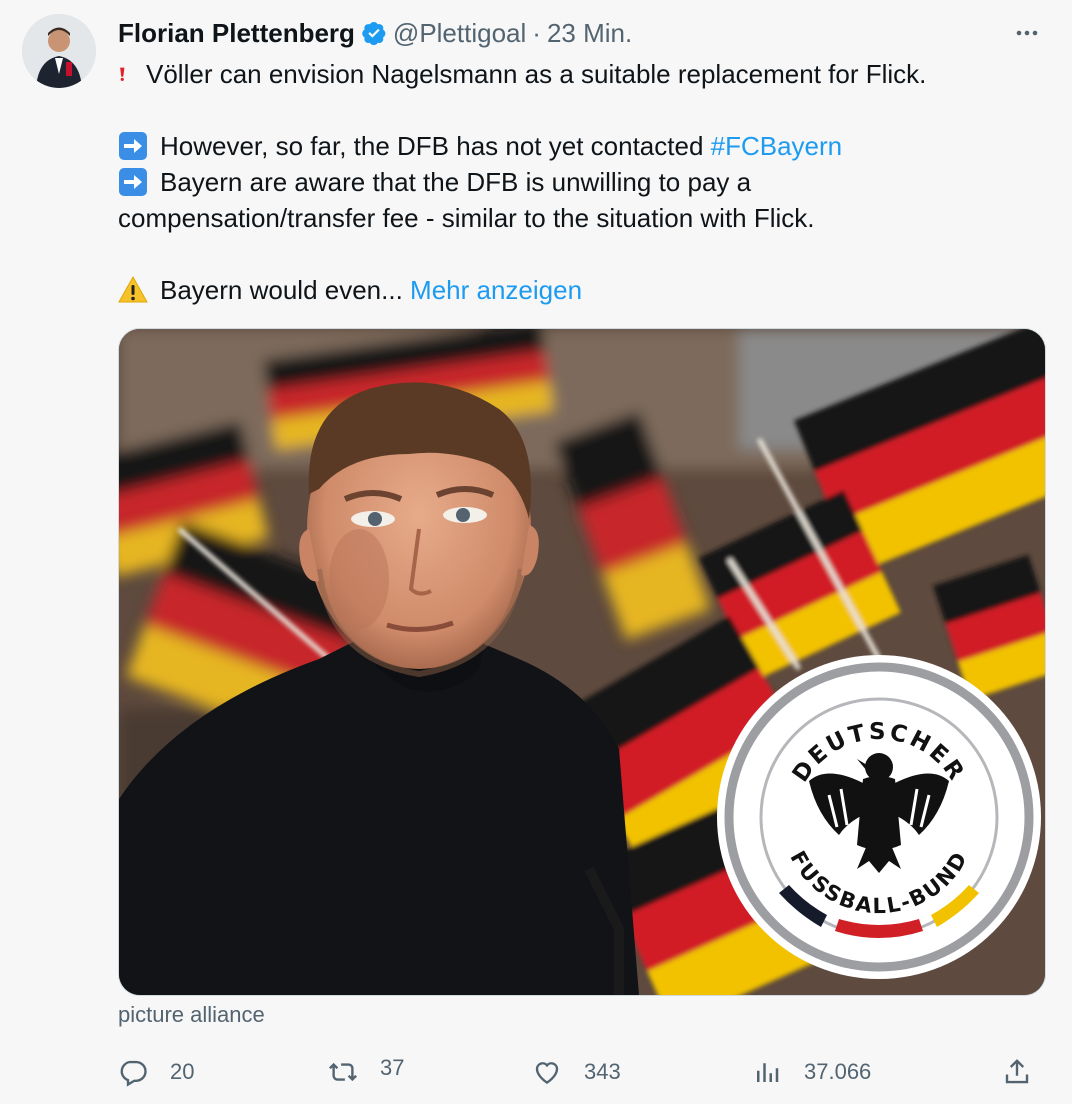 This screenshot has height=1104, width=1072. I want to click on reply-icon, so click(133, 1073).